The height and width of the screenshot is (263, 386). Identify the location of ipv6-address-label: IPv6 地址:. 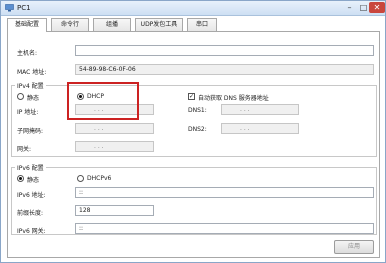
(31, 195).